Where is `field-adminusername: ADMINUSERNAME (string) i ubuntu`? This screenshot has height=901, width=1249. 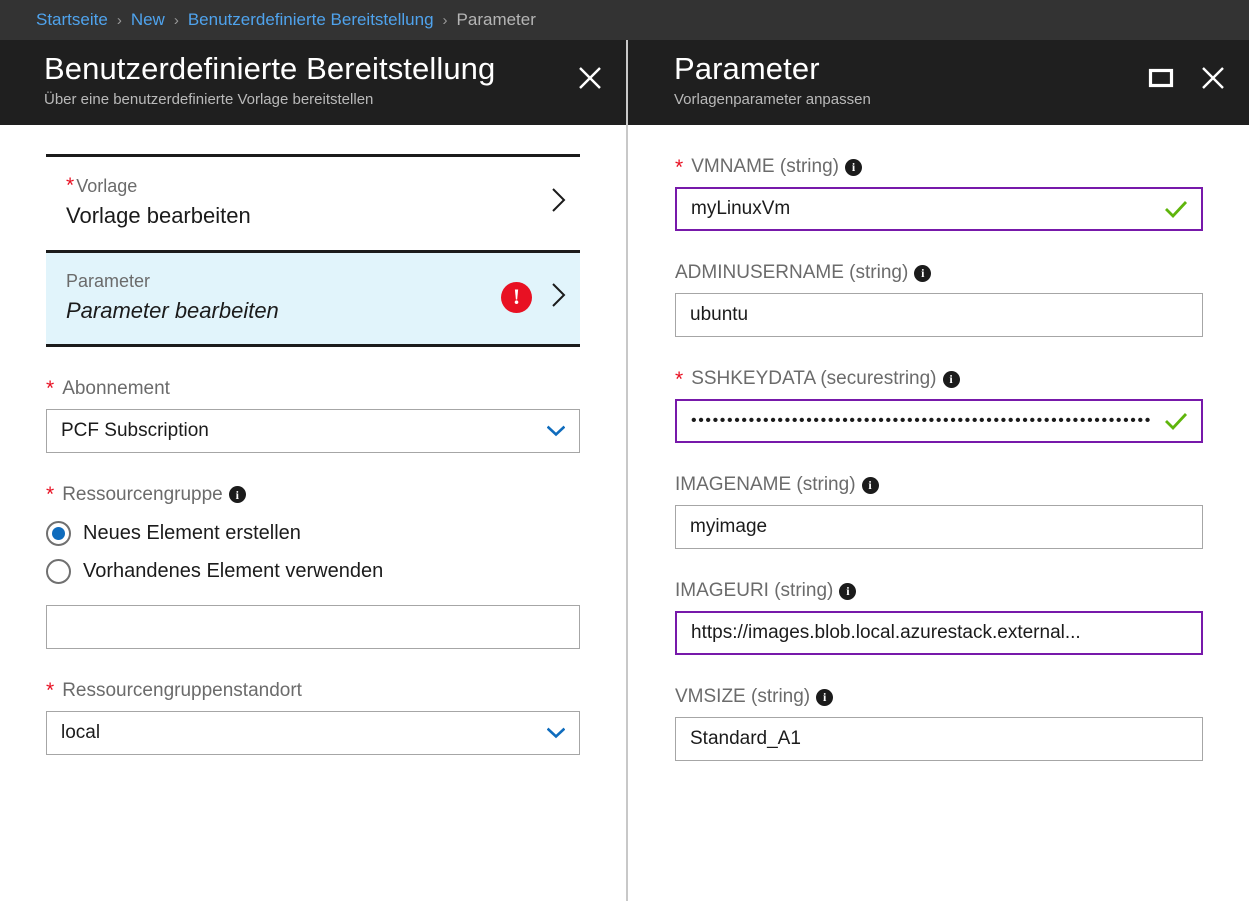 field-adminusername: ADMINUSERNAME (string) i ubuntu is located at coordinates (939, 299).